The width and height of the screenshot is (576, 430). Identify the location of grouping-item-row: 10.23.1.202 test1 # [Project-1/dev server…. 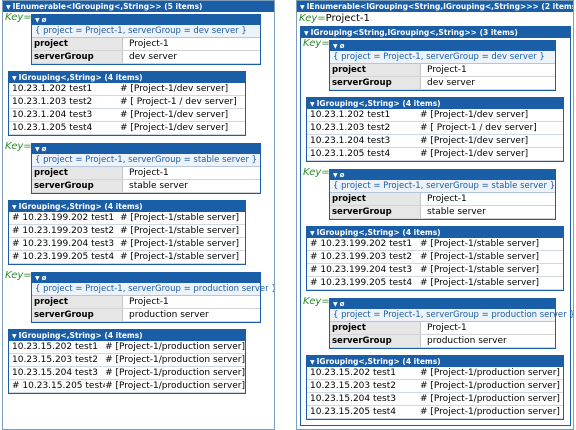
(127, 89).